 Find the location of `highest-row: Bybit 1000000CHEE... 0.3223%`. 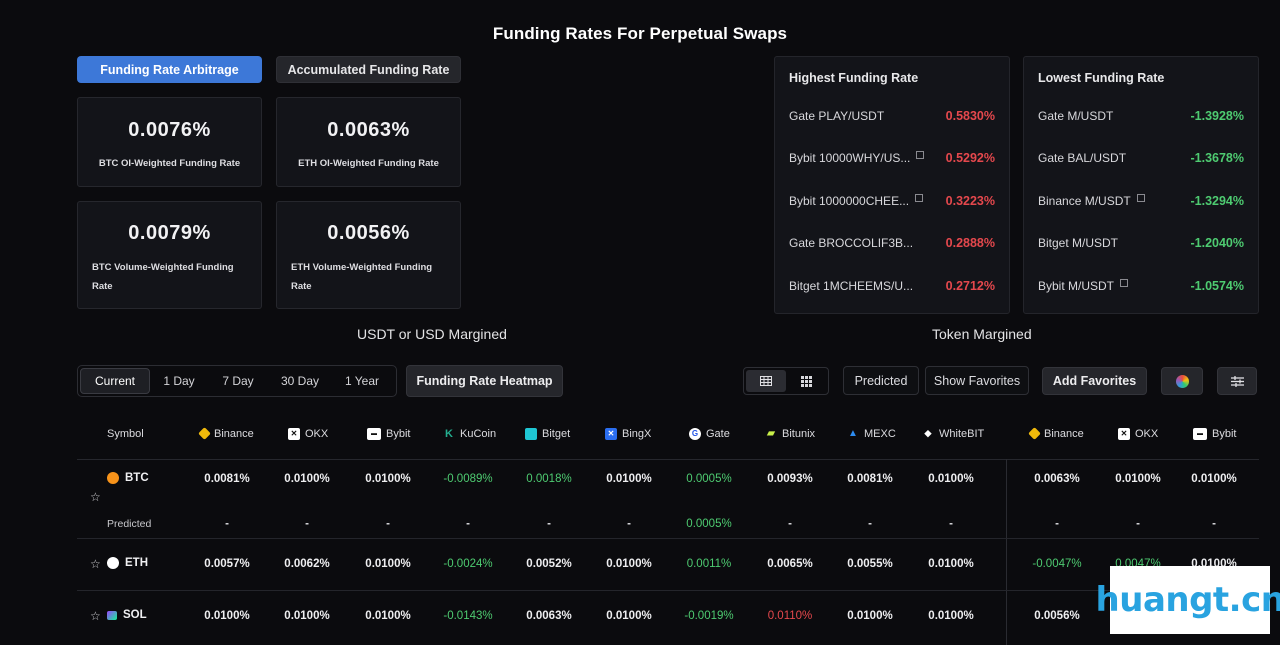

highest-row: Bybit 1000000CHEE... 0.3223% is located at coordinates (892, 201).